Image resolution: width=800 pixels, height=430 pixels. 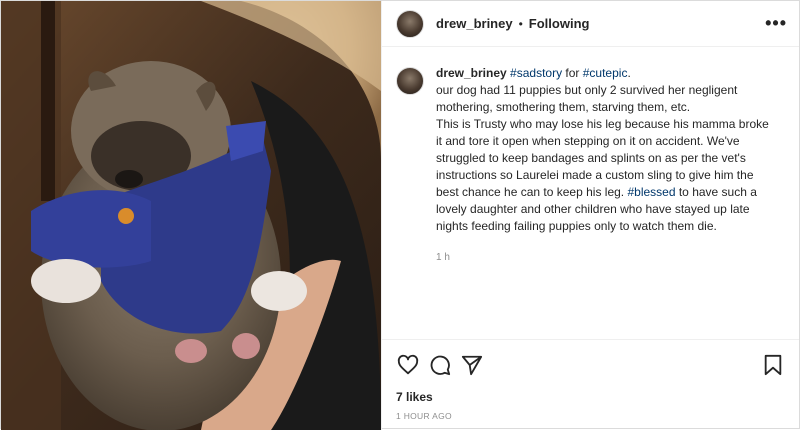 What do you see at coordinates (414, 397) in the screenshot?
I see `likes-count: 7 likes` at bounding box center [414, 397].